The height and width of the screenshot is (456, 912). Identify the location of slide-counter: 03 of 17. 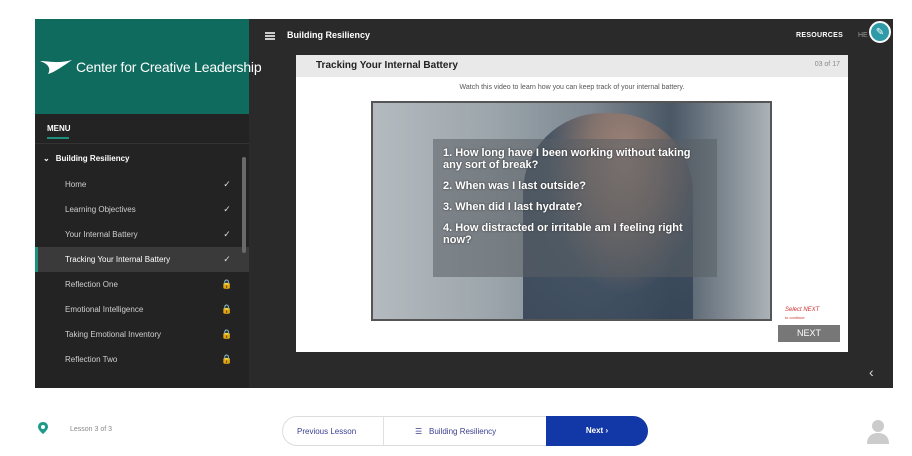
(827, 64).